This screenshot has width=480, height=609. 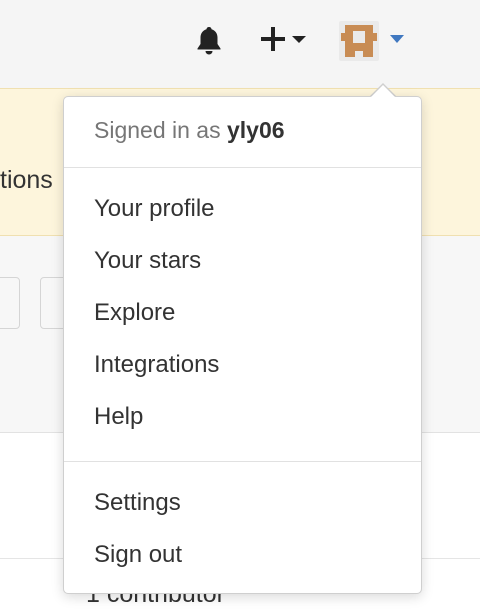 I want to click on menu-item-help: Help, so click(x=118, y=417).